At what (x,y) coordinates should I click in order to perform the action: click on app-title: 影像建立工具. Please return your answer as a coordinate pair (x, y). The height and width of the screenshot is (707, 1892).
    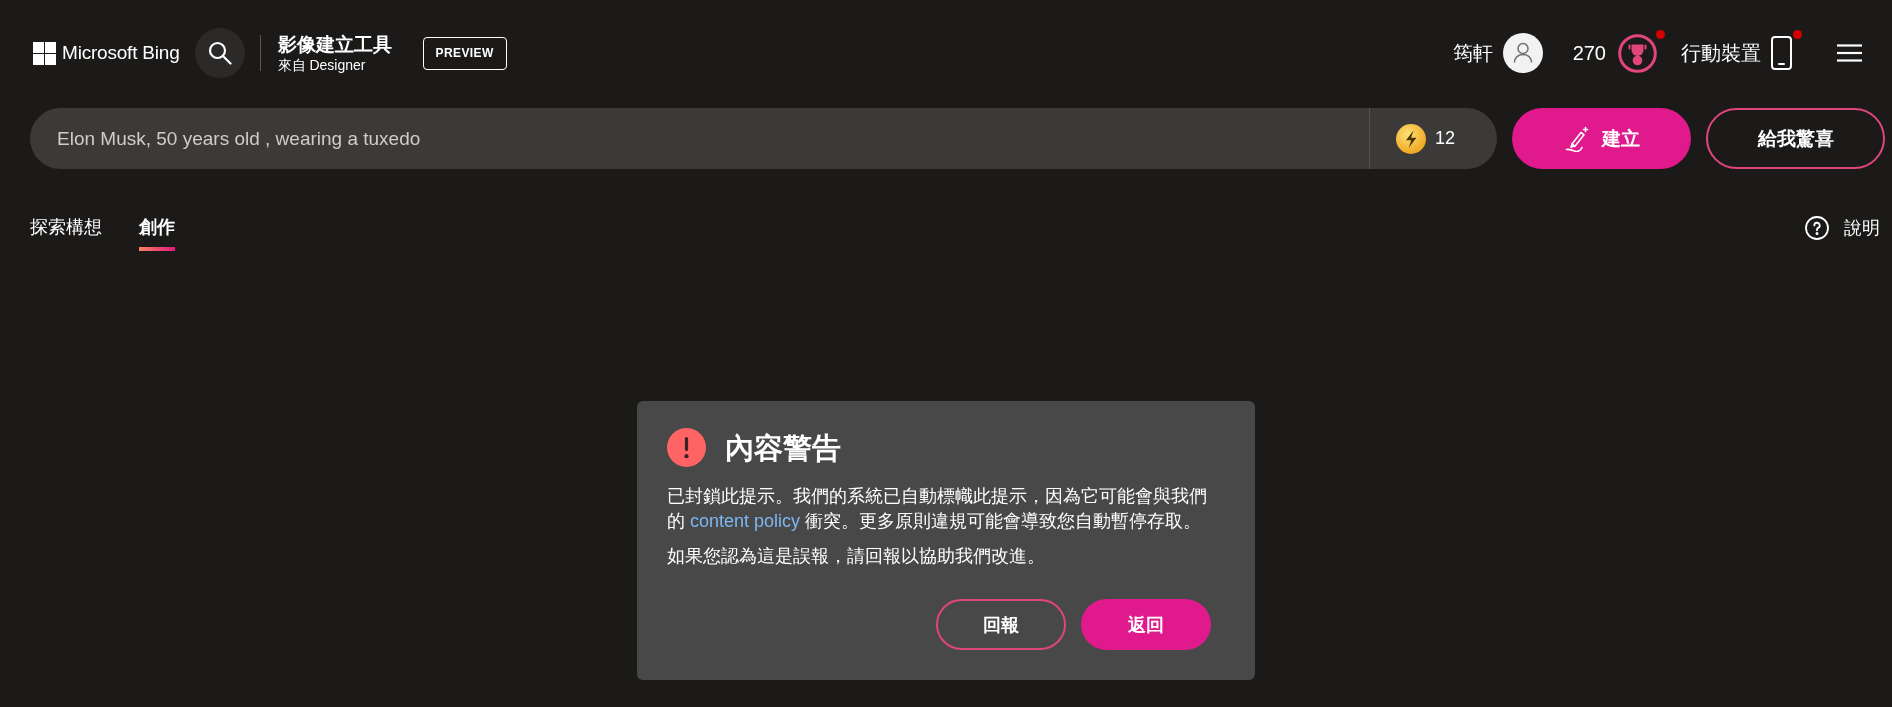
    Looking at the image, I should click on (334, 44).